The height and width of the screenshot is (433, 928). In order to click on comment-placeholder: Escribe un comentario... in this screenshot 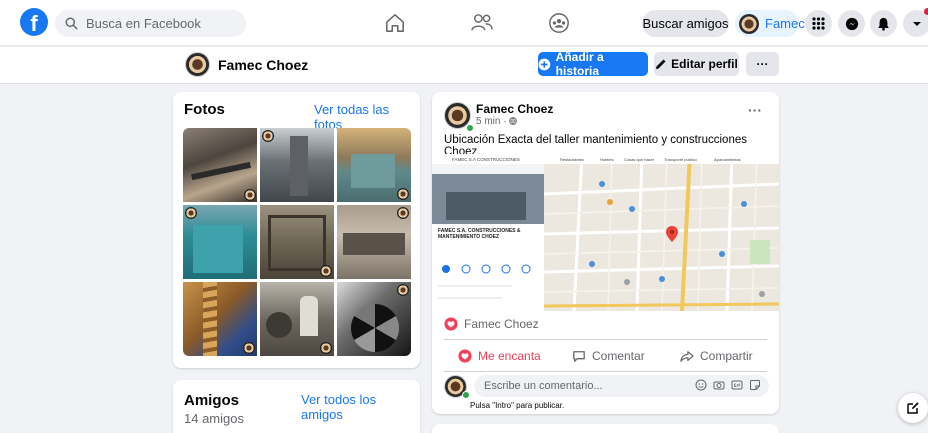, I will do `click(543, 386)`.